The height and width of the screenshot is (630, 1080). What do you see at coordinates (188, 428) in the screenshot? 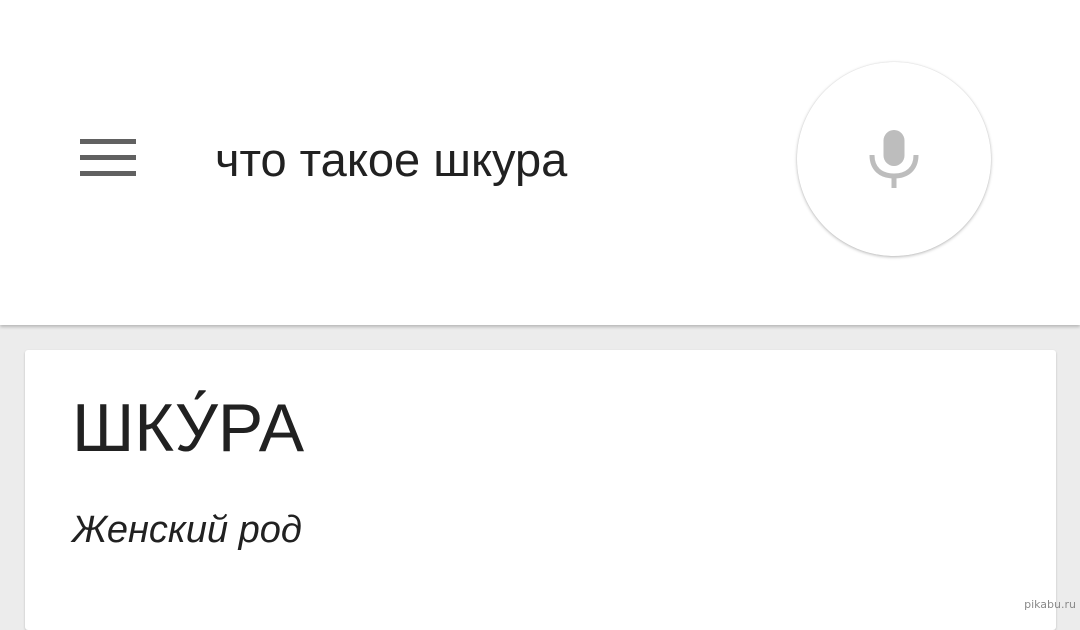
I see `dictionary-word: ШКУ́РА` at bounding box center [188, 428].